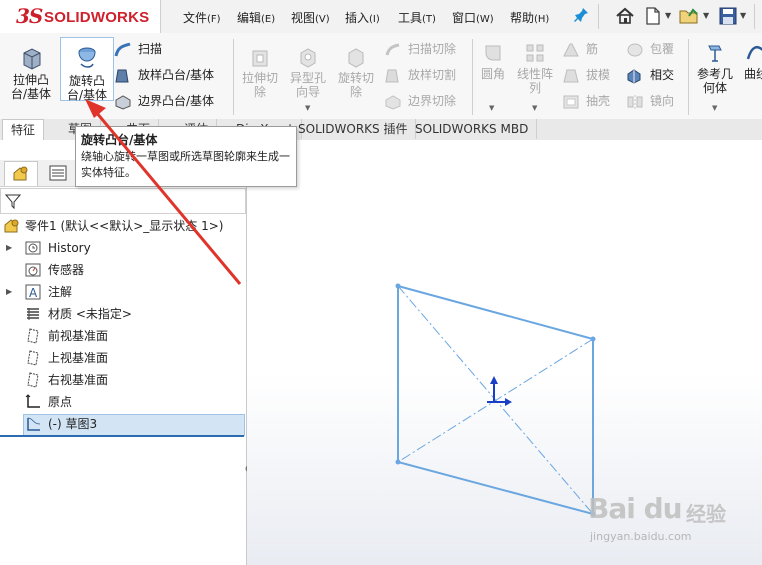 Image resolution: width=762 pixels, height=565 pixels. What do you see at coordinates (356, 58) in the screenshot?
I see `revolve-cut-icon` at bounding box center [356, 58].